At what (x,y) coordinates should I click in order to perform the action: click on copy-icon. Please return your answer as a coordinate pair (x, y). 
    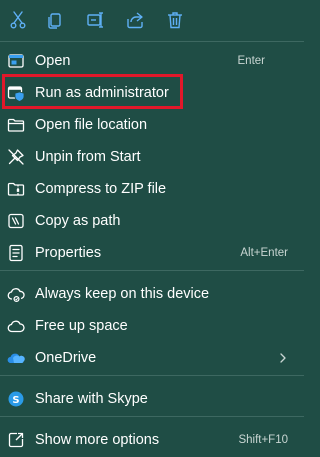
    Looking at the image, I should click on (54, 21).